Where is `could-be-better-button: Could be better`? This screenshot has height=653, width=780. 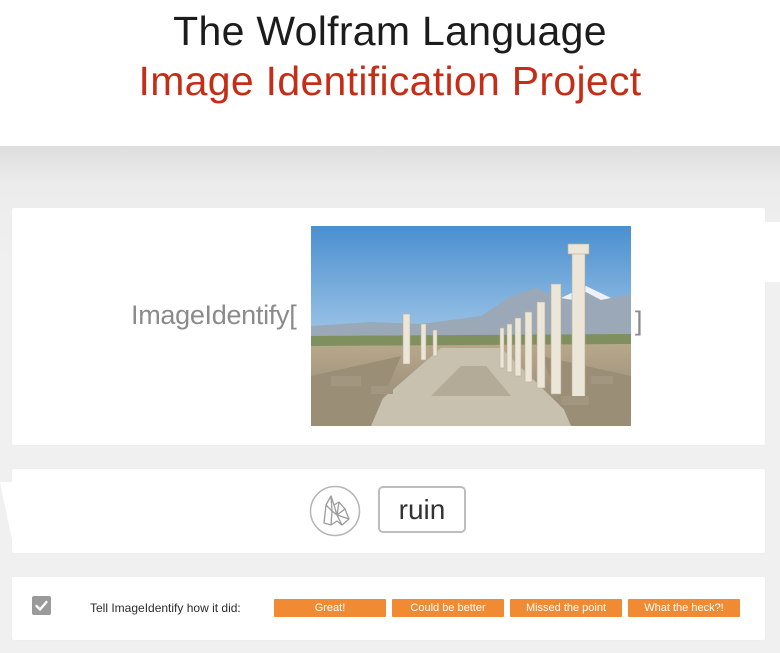
could-be-better-button: Could be better is located at coordinates (448, 608).